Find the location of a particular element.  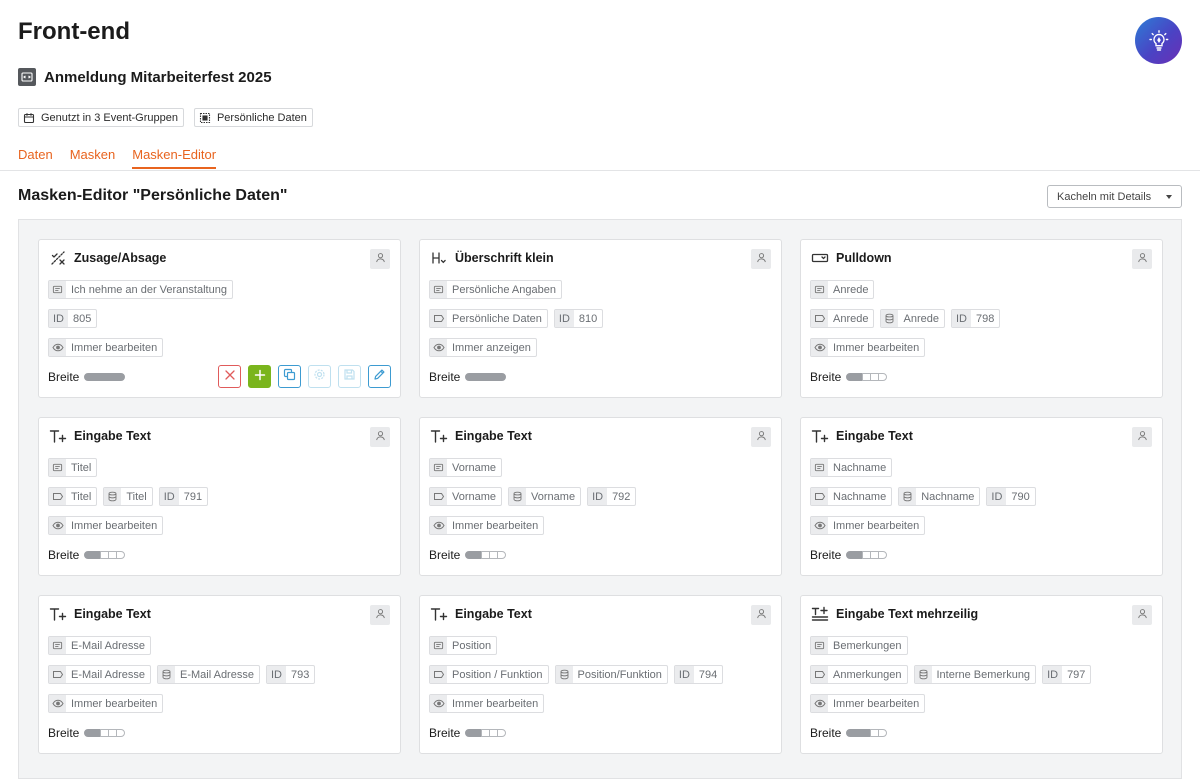

mask-chip: Persönliche Daten is located at coordinates (253, 117).